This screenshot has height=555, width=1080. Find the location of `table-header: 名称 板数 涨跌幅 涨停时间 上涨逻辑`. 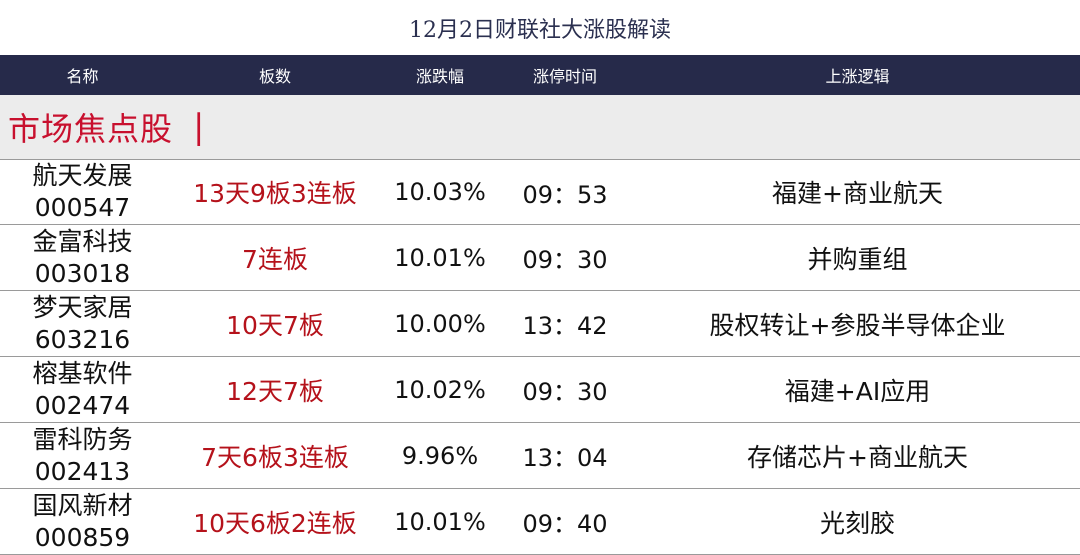

table-header: 名称 板数 涨跌幅 涨停时间 上涨逻辑 is located at coordinates (540, 75).